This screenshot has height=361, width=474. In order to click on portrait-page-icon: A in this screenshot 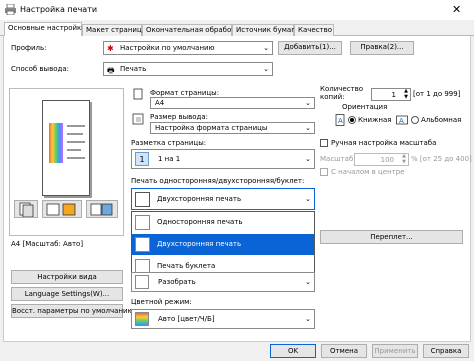, I will do `click(340, 120)`.